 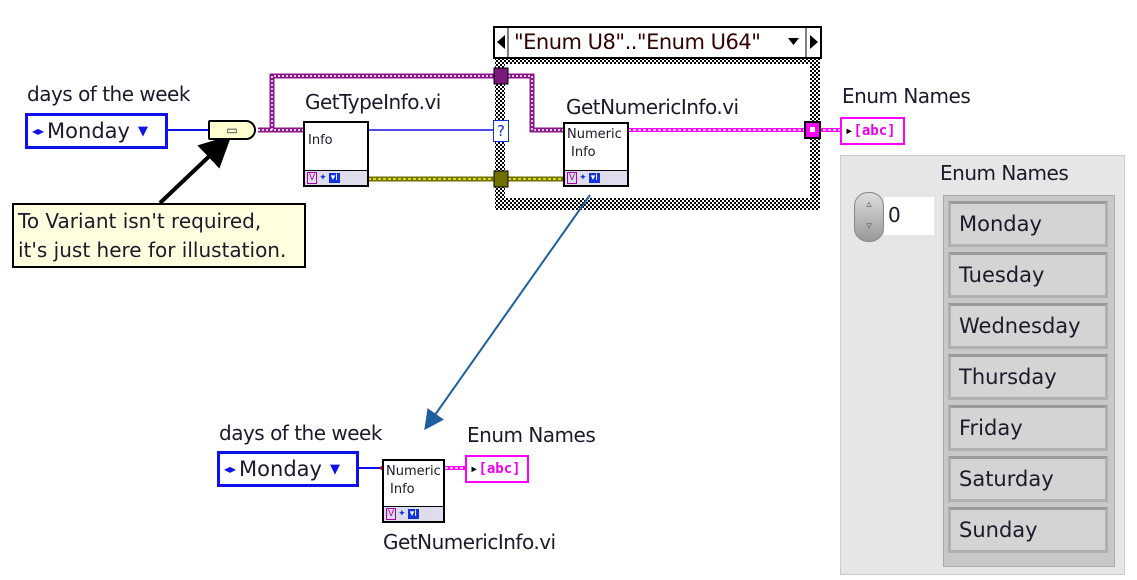 I want to click on days-enum-control: ◂▸ Monday ▼, so click(x=96, y=131).